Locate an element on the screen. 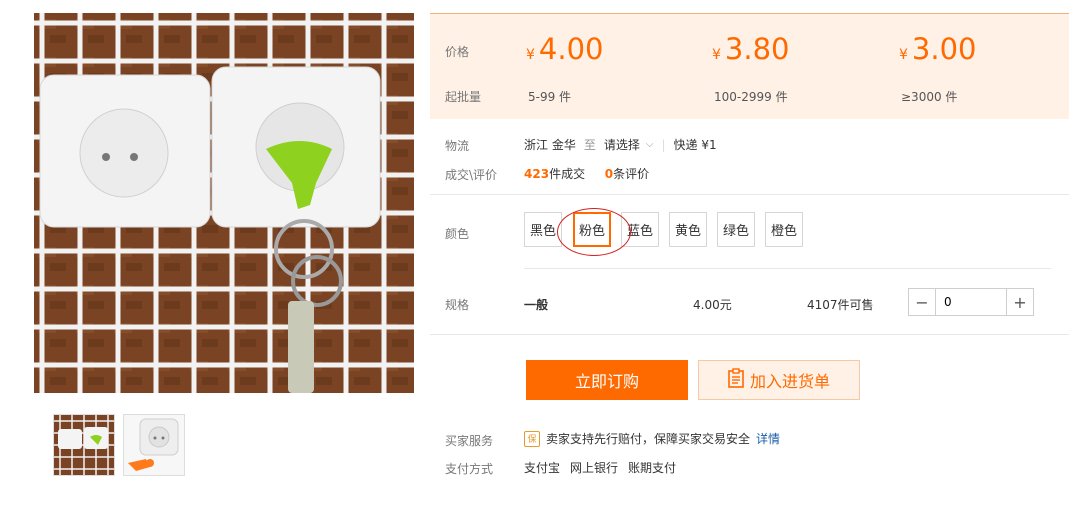  deal-count: 423 is located at coordinates (536, 174).